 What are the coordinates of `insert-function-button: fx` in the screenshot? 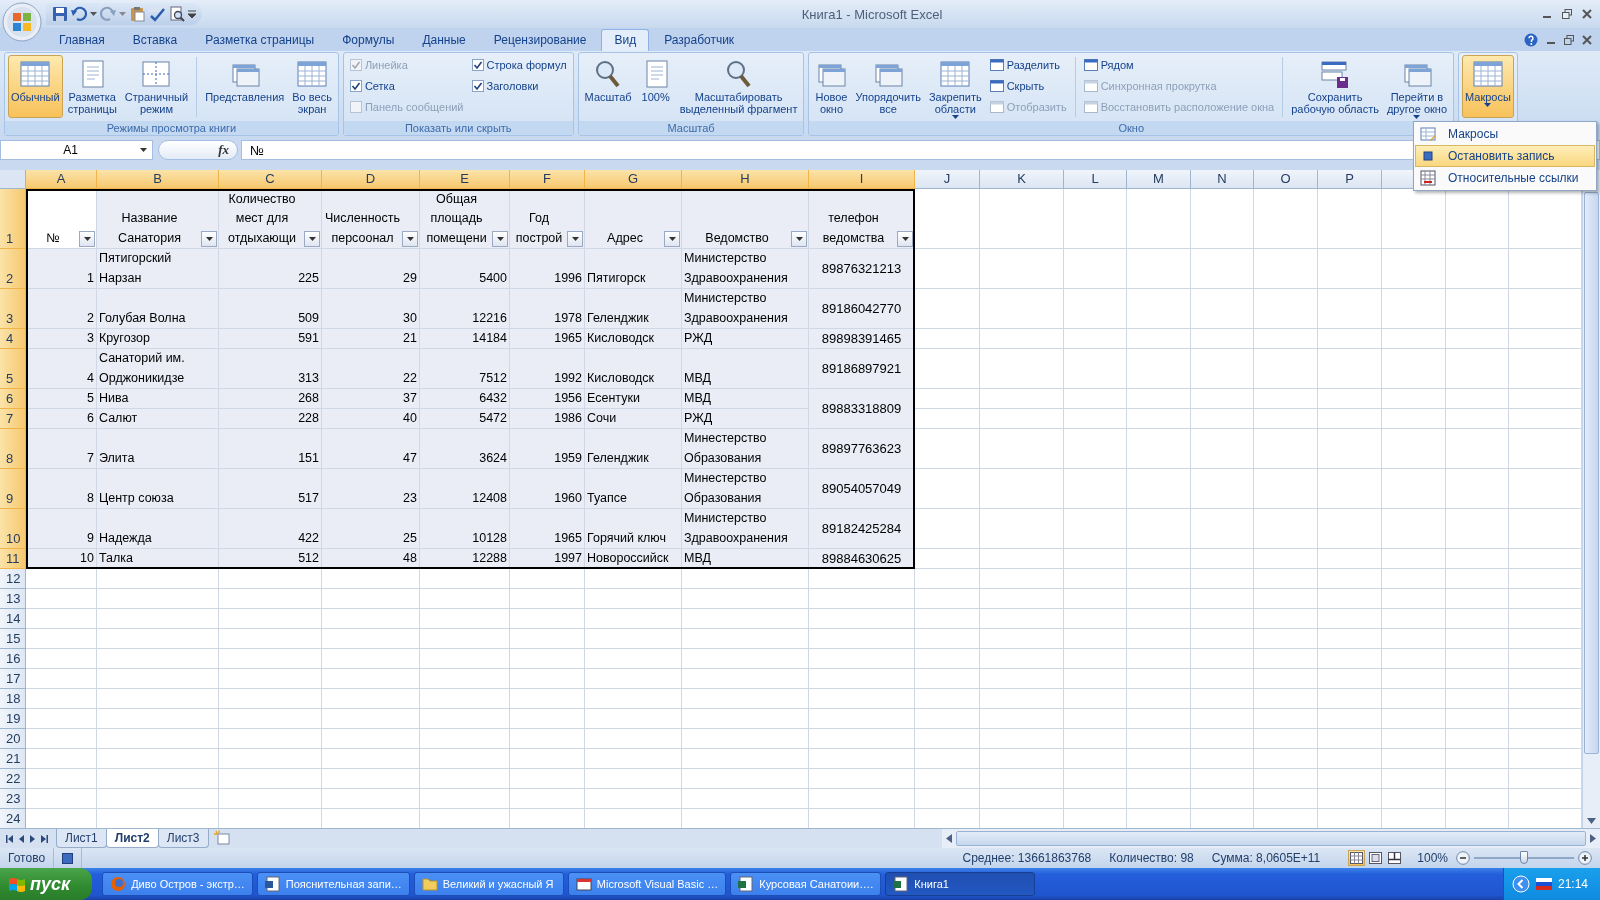 It's located at (198, 150).